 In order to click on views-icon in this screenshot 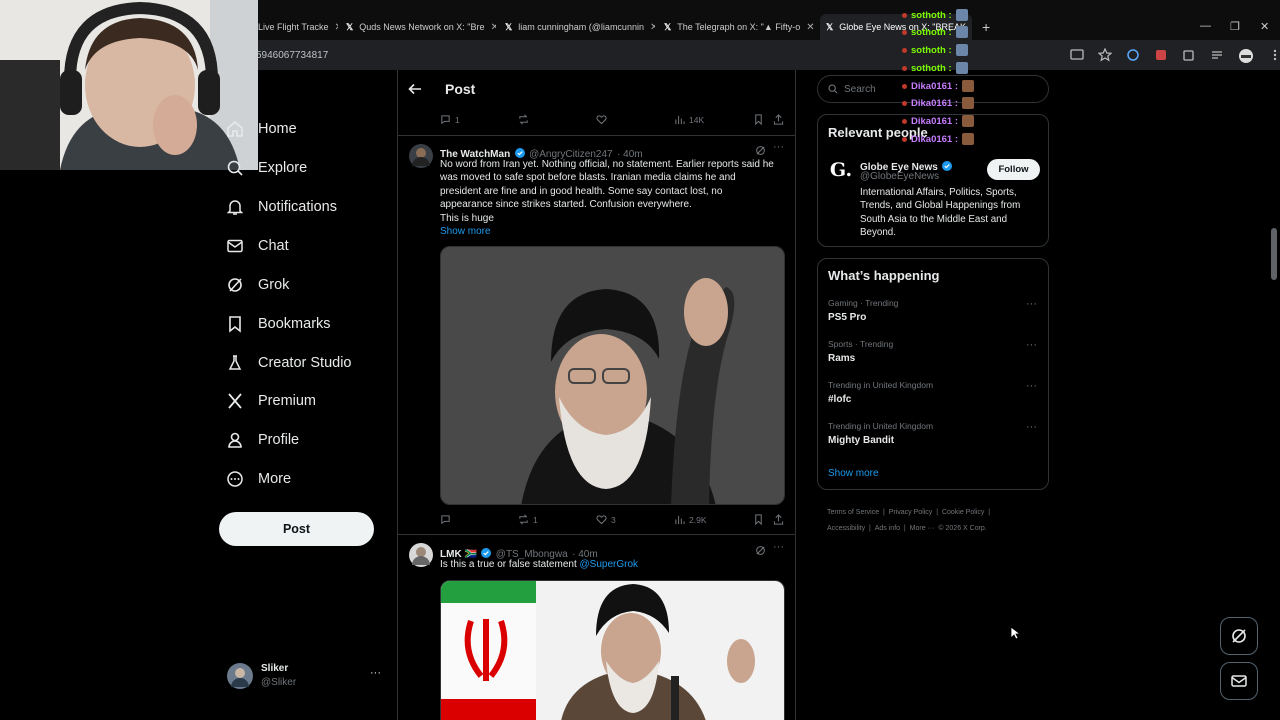, I will do `click(680, 520)`.